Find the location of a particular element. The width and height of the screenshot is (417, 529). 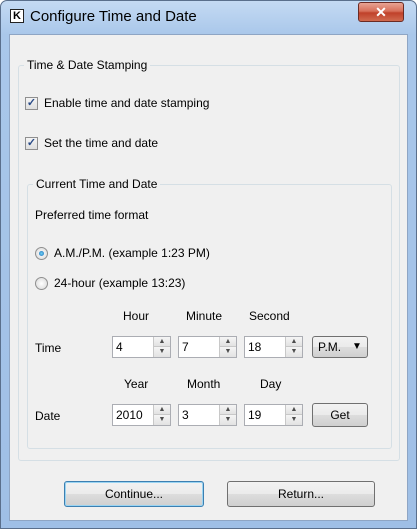

second-spinner: 18 ▲ ▼ is located at coordinates (273, 347).